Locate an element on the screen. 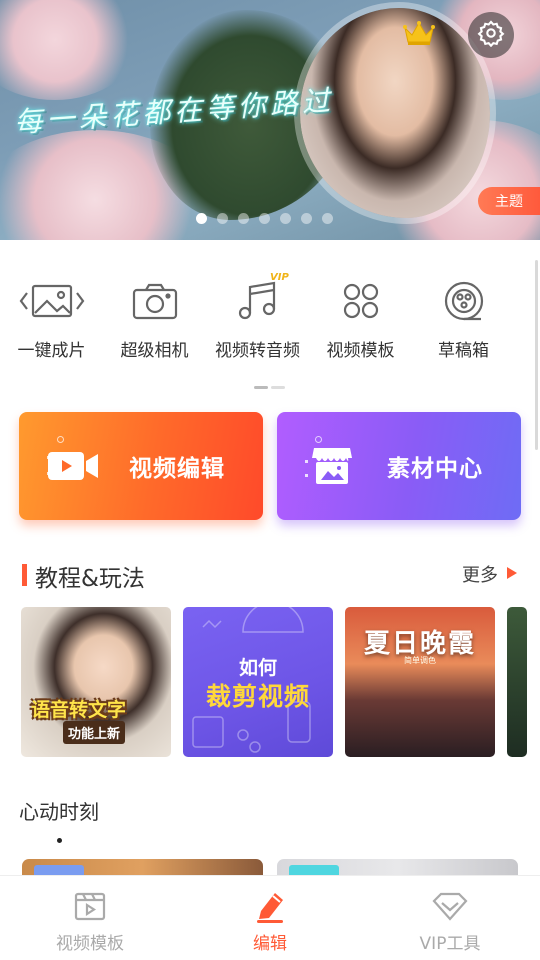  tool-label: 草稿箱 is located at coordinates (463, 351).